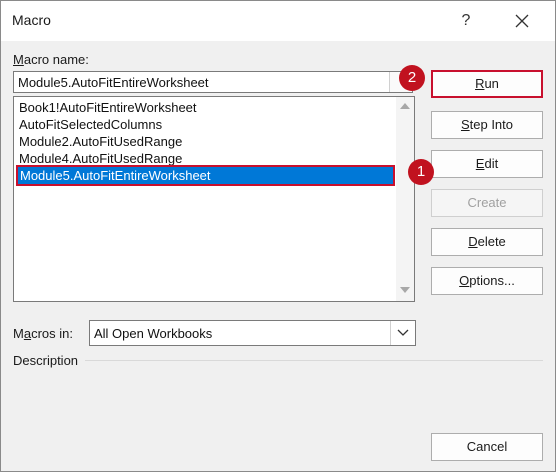  I want to click on list-item: Book1!AutoFitEntireWorksheet, so click(107, 107).